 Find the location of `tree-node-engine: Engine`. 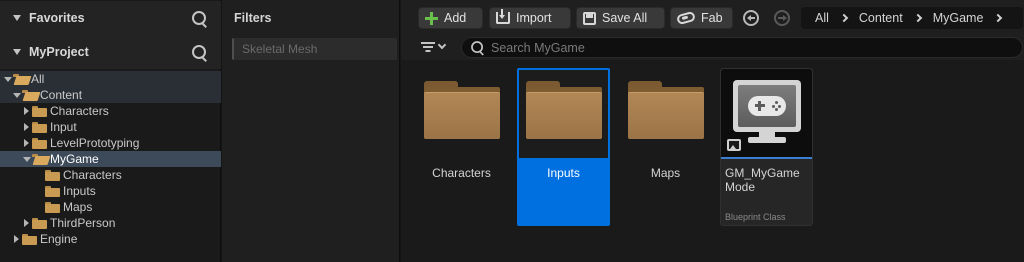

tree-node-engine: Engine is located at coordinates (110, 239).